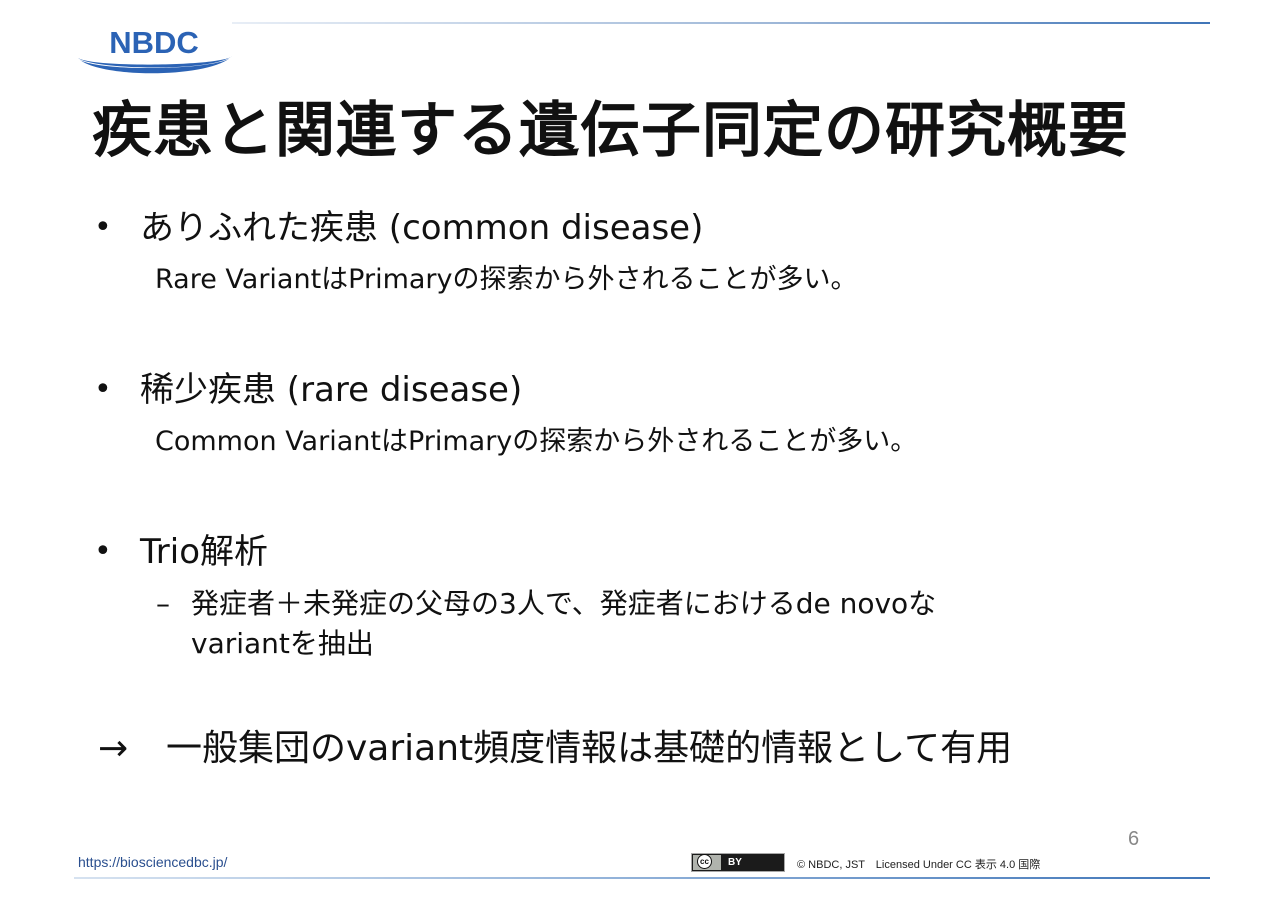 The image size is (1280, 904). Describe the element at coordinates (422, 228) in the screenshot. I see `bullet-text: ありふれた疾患 (common disease)` at that location.